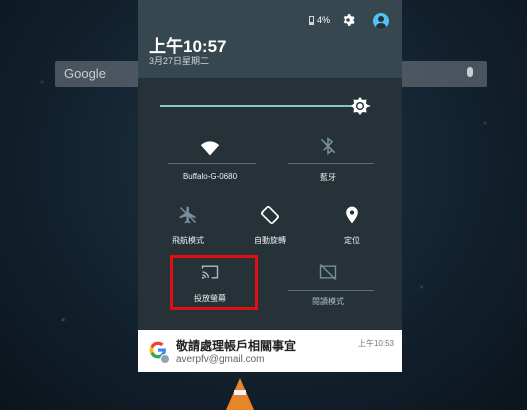 This screenshot has height=410, width=527. I want to click on location-pin-icon, so click(352, 215).